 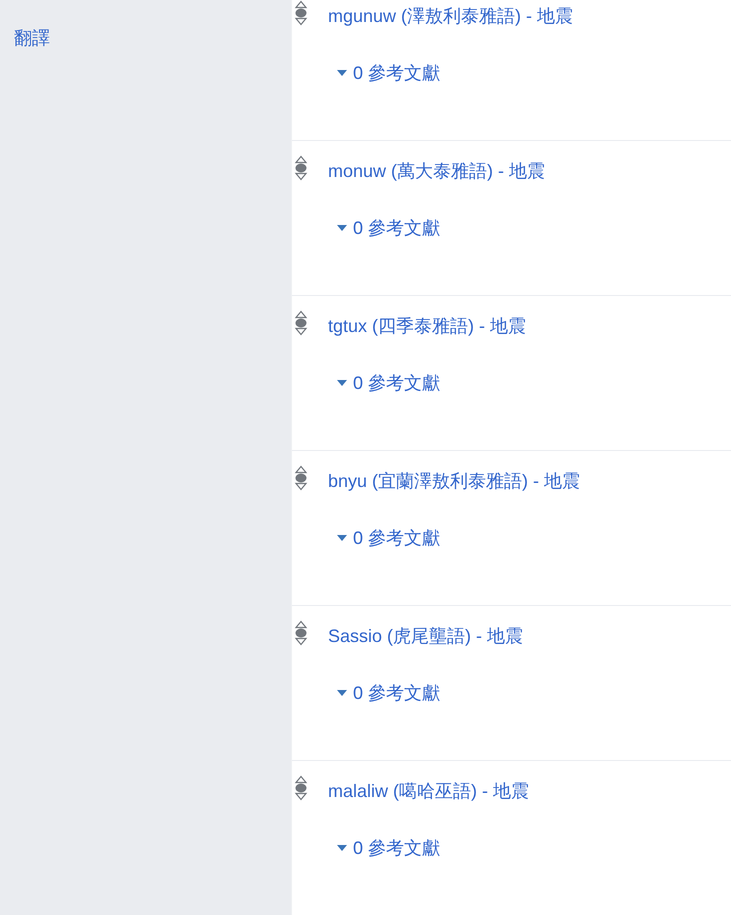 What do you see at coordinates (32, 38) in the screenshot?
I see `translations-link: 翻譯` at bounding box center [32, 38].